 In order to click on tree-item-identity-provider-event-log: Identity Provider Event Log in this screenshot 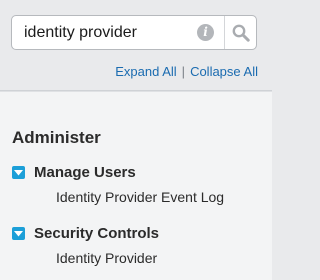, I will do `click(140, 197)`.